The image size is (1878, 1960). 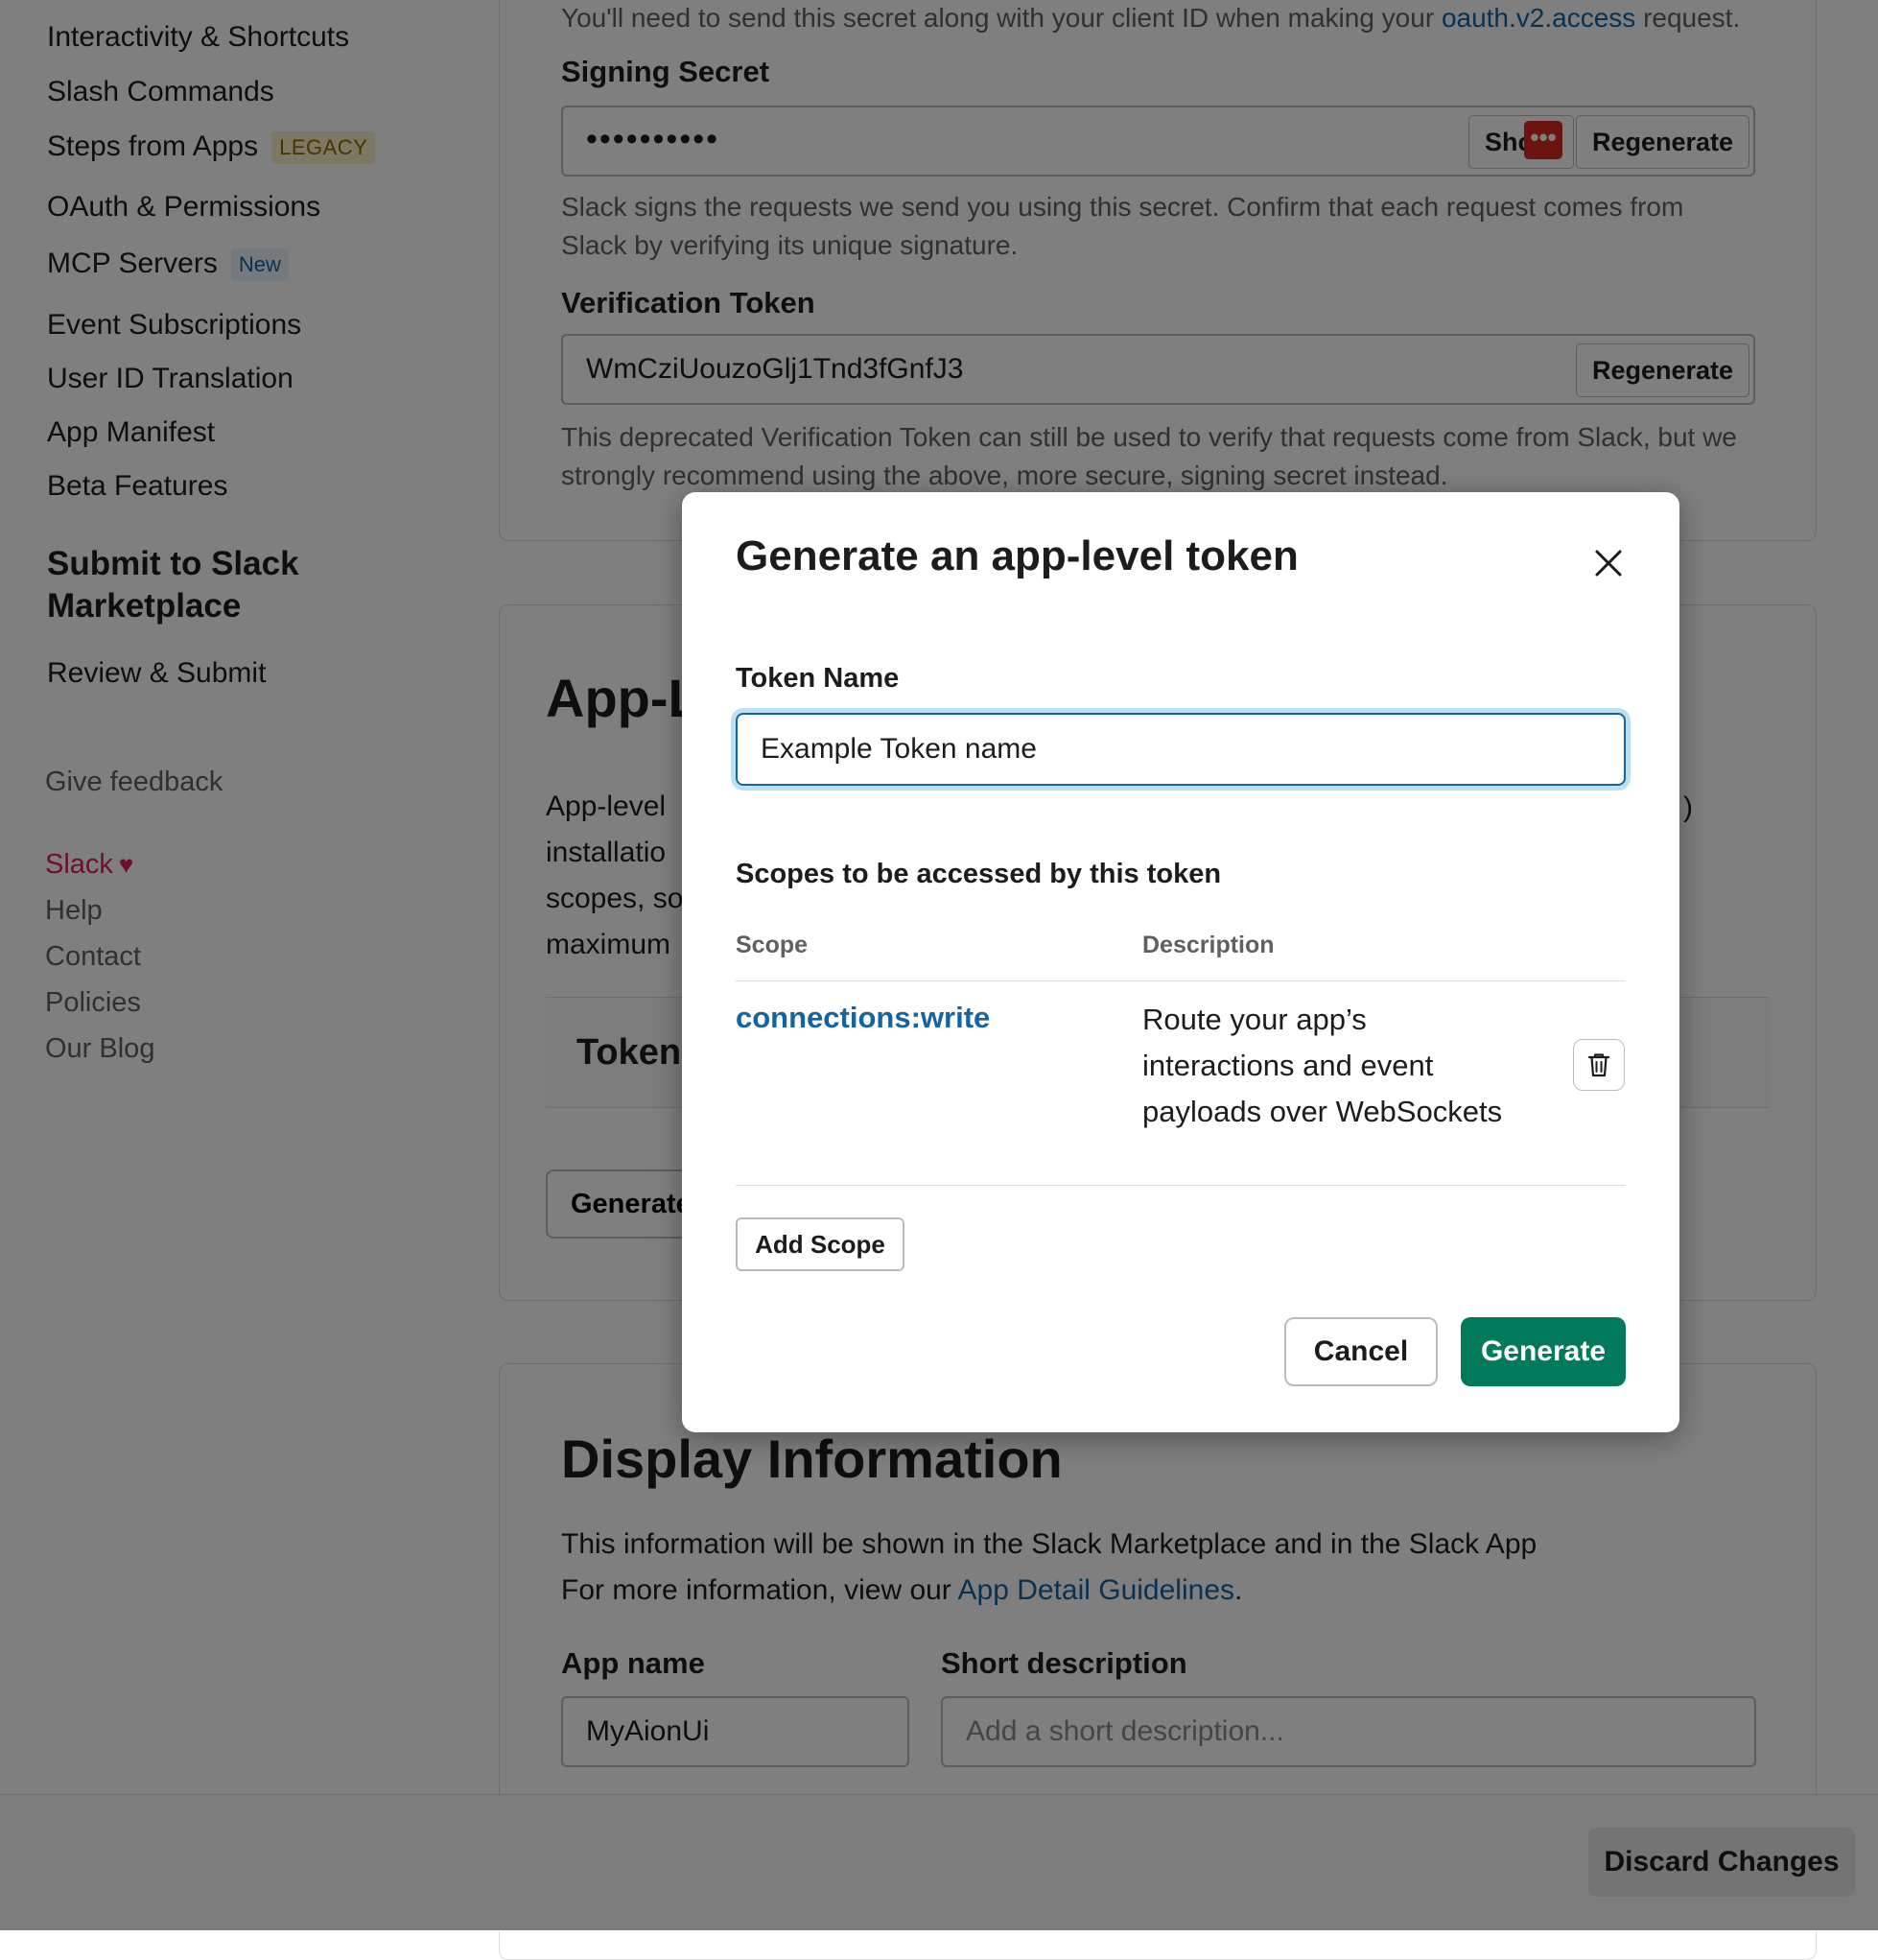 I want to click on trash-icon, so click(x=1599, y=1065).